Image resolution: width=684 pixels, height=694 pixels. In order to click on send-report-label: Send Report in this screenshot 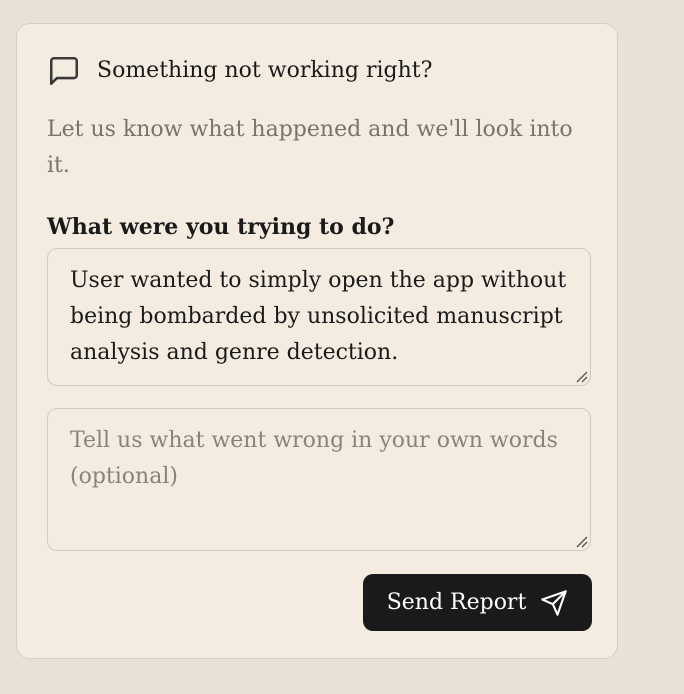, I will do `click(456, 602)`.